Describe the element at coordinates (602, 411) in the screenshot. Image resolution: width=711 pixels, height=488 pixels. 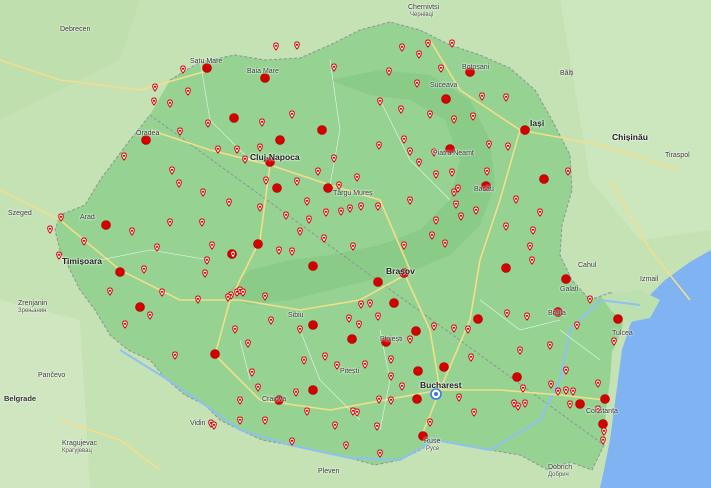
I see `label-constanta: Constanța` at that location.